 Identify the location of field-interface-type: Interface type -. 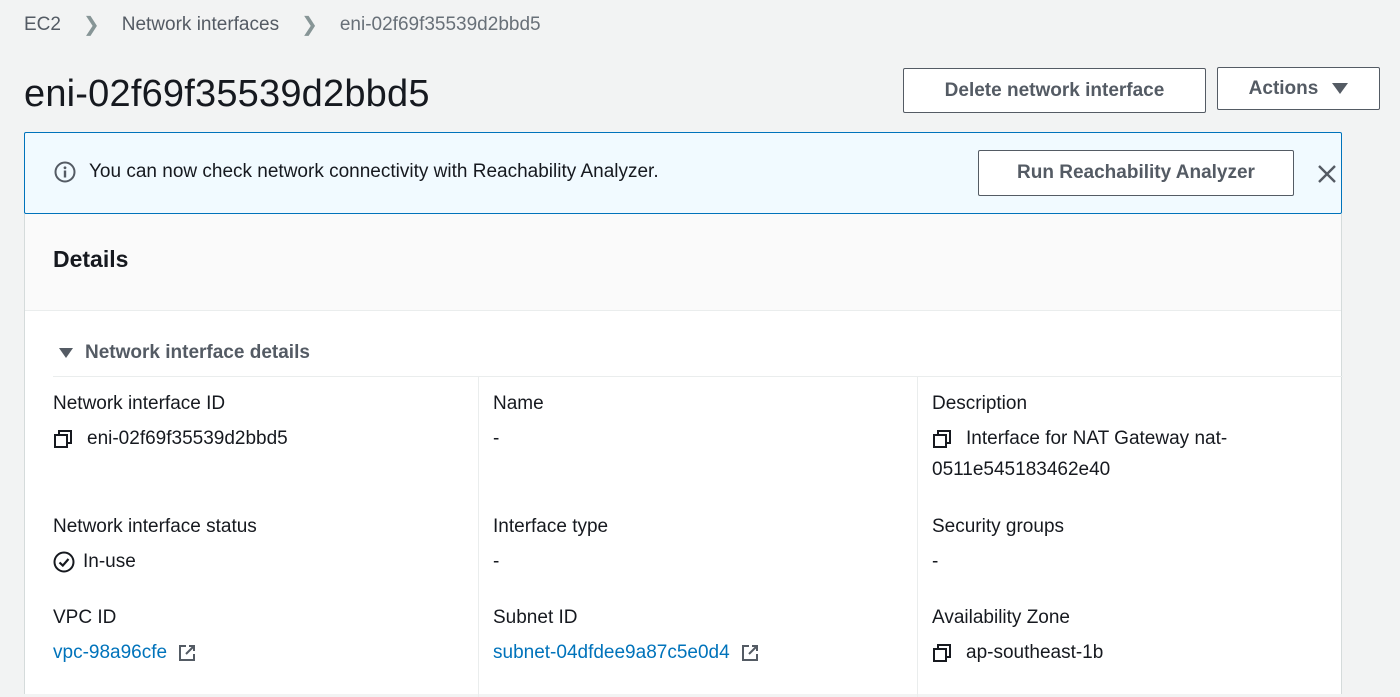
(550, 546).